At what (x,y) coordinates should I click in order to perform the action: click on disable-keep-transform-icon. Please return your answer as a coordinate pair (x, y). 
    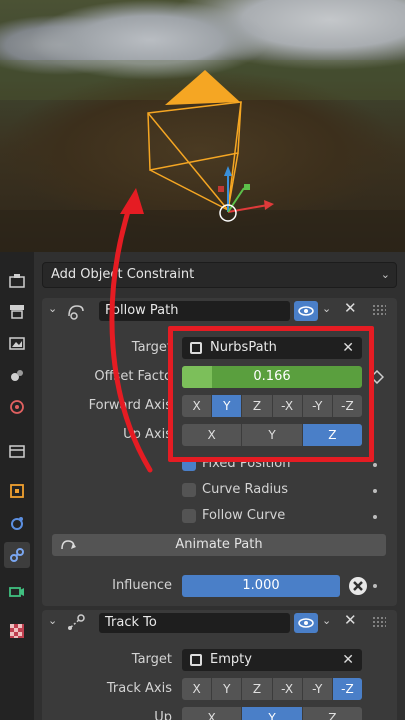
    Looking at the image, I should click on (358, 586).